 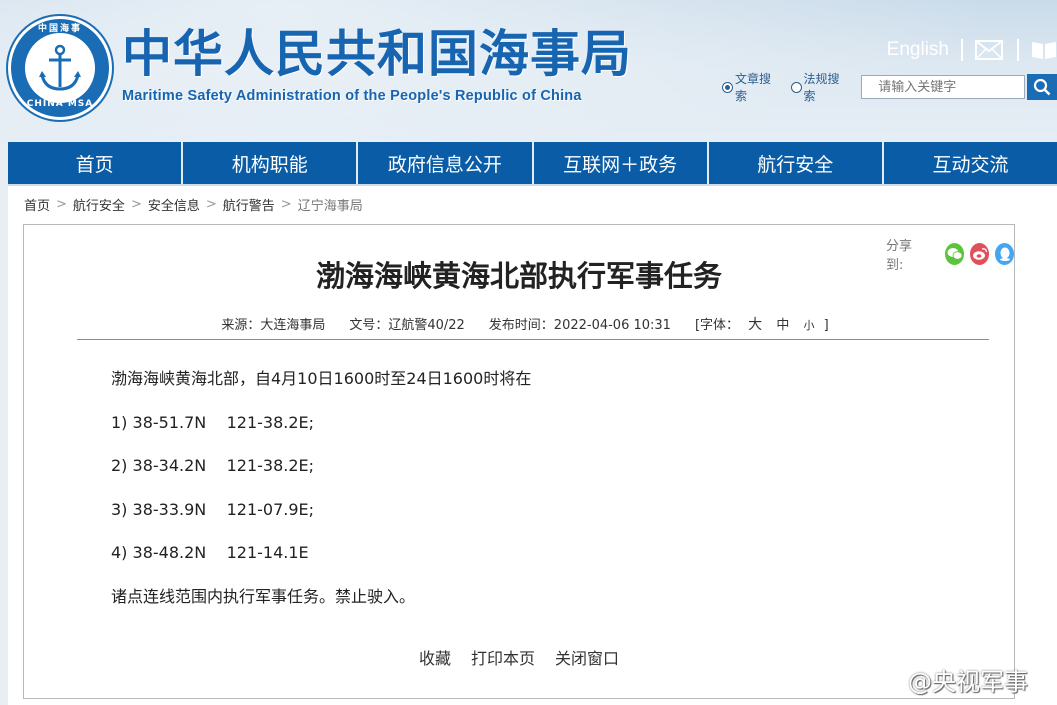 I want to click on font-size-medium: 中, so click(x=782, y=325).